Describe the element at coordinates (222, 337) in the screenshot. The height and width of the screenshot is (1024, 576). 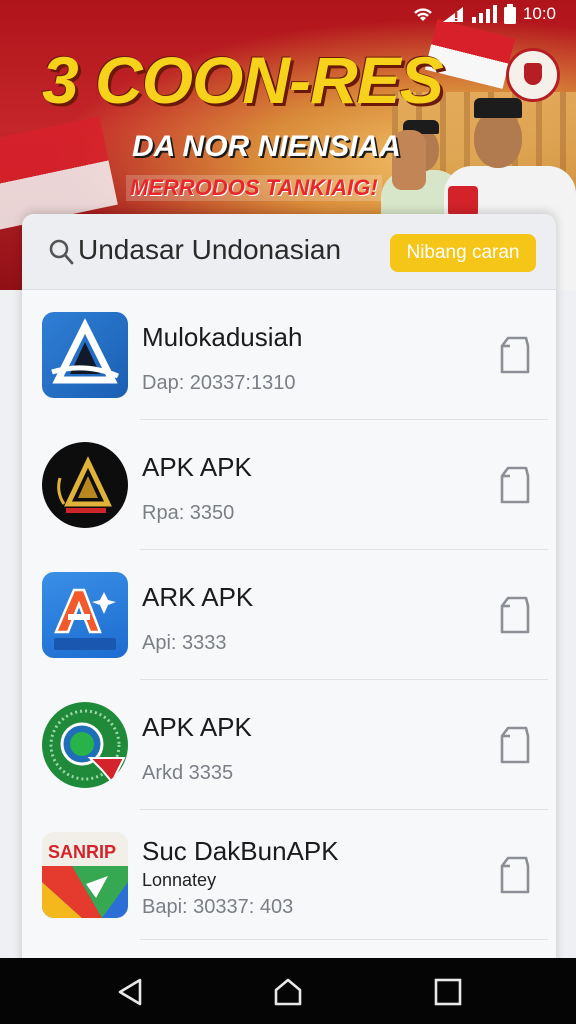
I see `app-name: Mulokadusiah` at that location.